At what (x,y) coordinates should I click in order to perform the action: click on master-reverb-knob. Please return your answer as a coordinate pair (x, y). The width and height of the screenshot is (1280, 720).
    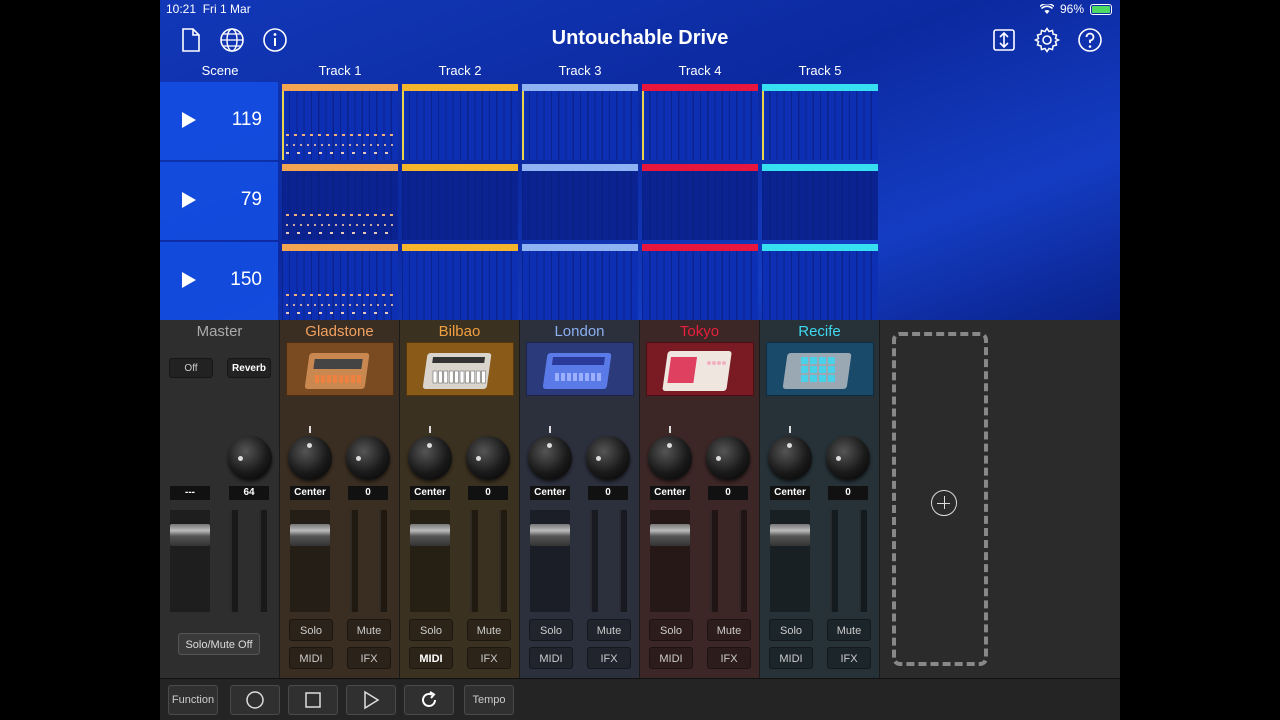
    Looking at the image, I should click on (250, 458).